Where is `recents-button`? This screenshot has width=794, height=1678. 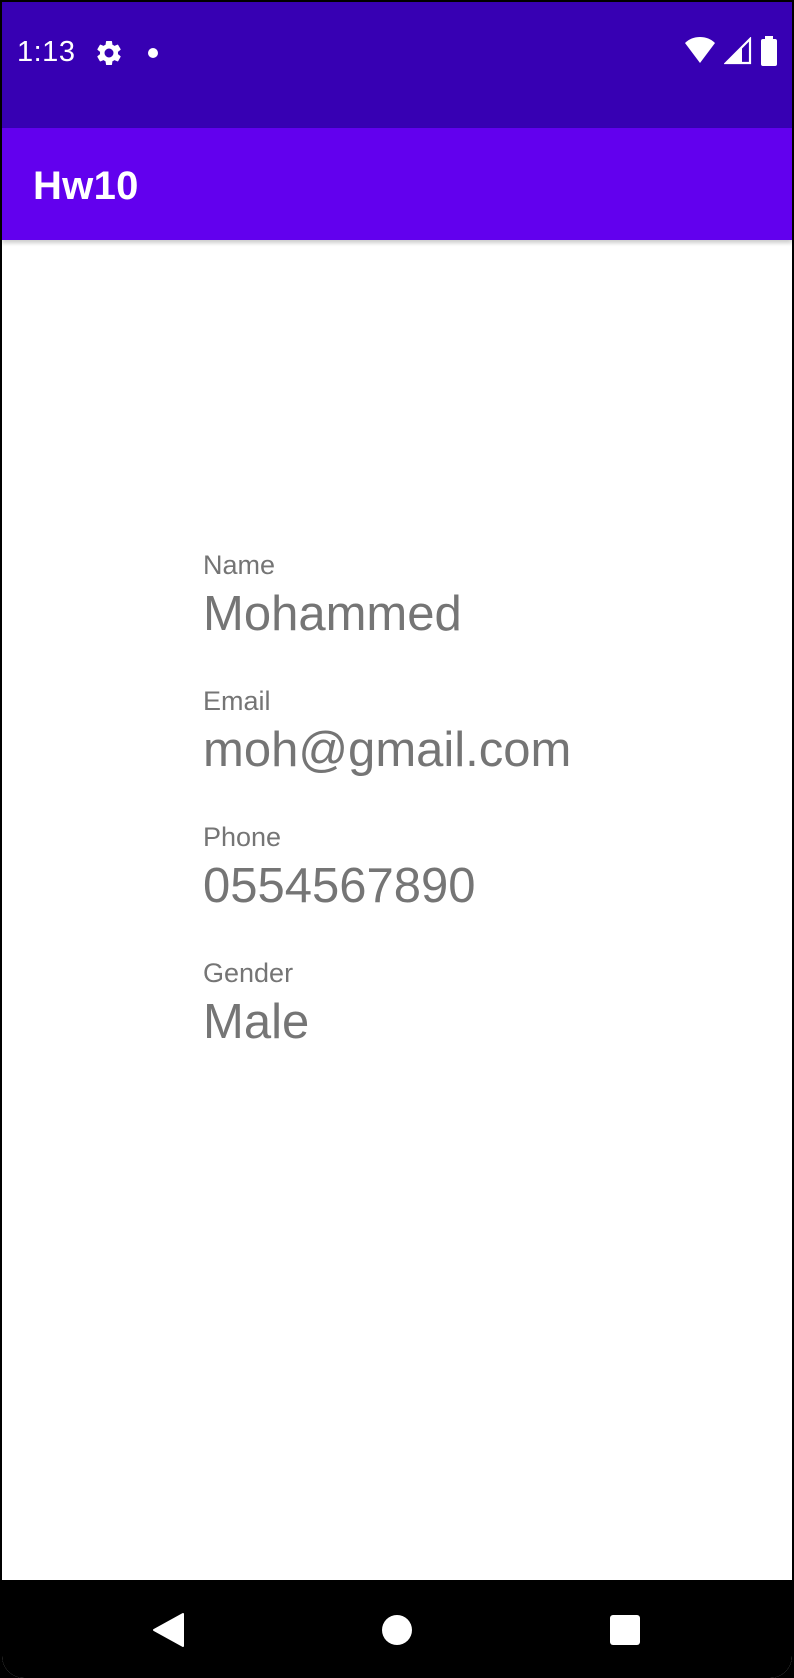 recents-button is located at coordinates (625, 1630).